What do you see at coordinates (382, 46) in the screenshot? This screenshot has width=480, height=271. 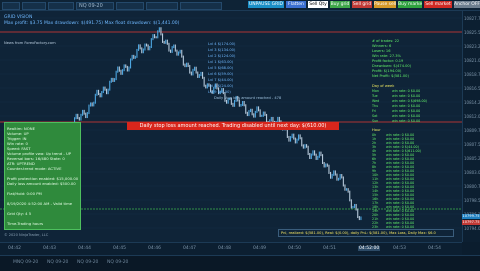 I see `stat-line: Winners: 6` at bounding box center [382, 46].